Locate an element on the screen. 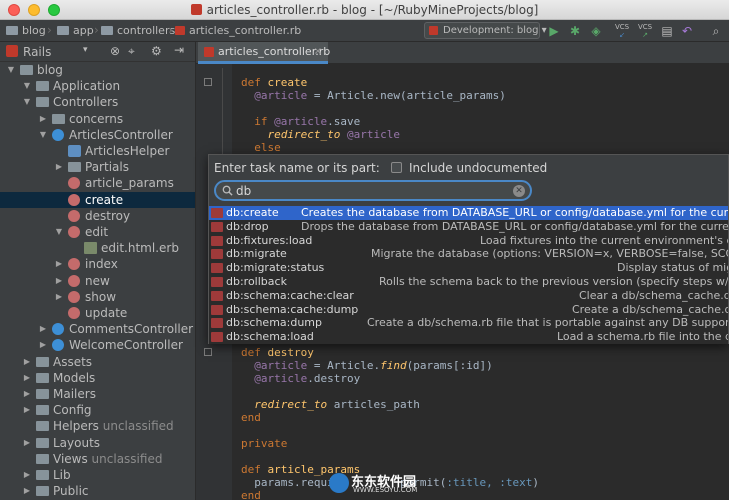 Image resolution: width=729 pixels, height=500 pixels. vcs-update-icon: VCS ↙ is located at coordinates (622, 31).